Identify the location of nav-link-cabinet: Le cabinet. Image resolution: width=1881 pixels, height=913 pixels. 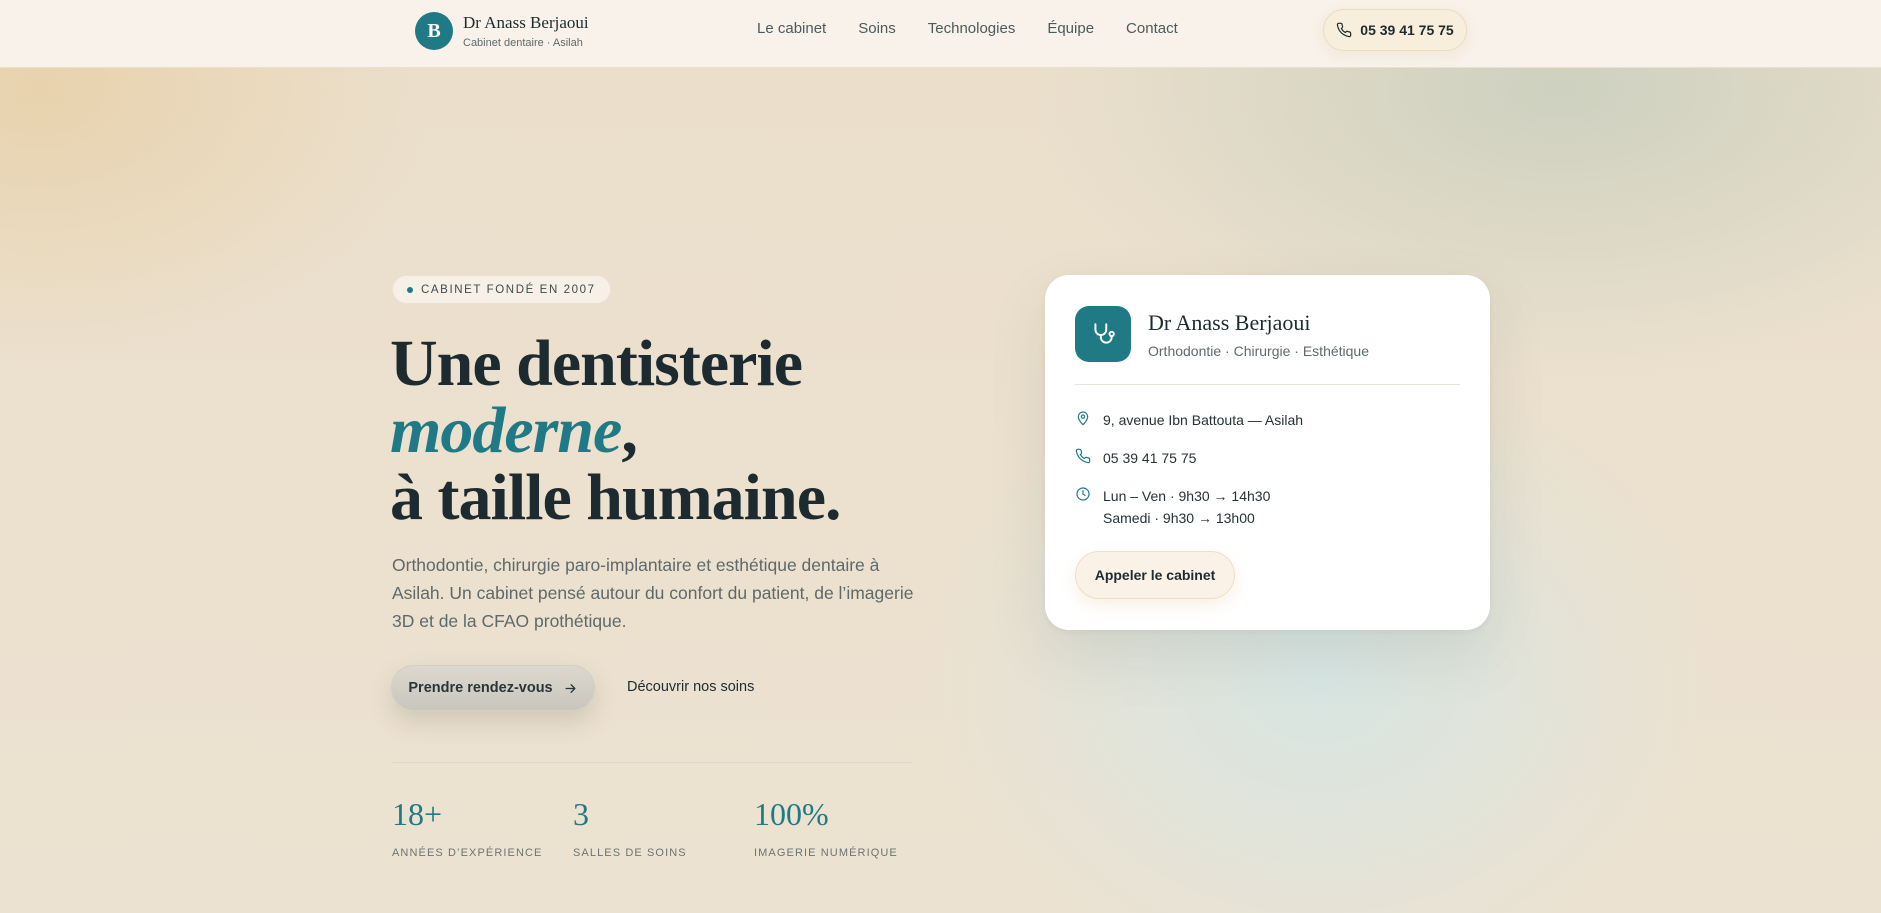
(791, 28).